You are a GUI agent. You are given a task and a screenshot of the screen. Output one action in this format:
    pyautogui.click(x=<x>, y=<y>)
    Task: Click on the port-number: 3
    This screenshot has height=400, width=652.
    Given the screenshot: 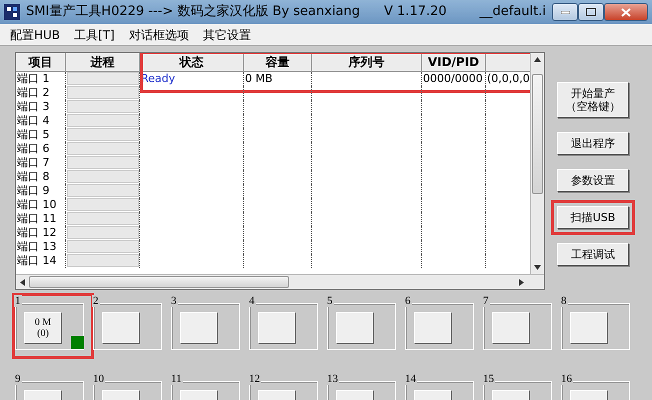 What is the action you would take?
    pyautogui.click(x=174, y=301)
    